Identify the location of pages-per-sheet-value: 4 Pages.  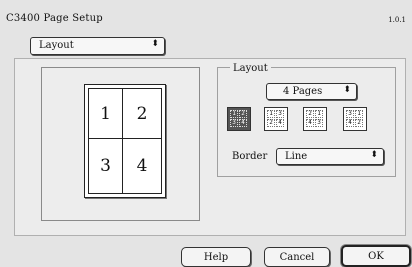
(303, 91).